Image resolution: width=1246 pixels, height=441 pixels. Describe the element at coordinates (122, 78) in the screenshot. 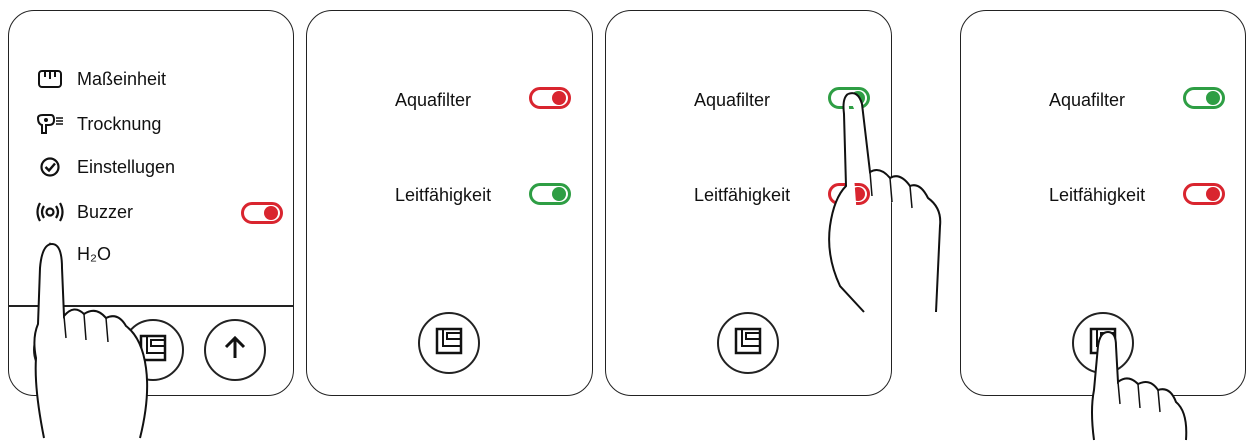

I see `menu-label-masseinheit: Maßeinheit` at that location.